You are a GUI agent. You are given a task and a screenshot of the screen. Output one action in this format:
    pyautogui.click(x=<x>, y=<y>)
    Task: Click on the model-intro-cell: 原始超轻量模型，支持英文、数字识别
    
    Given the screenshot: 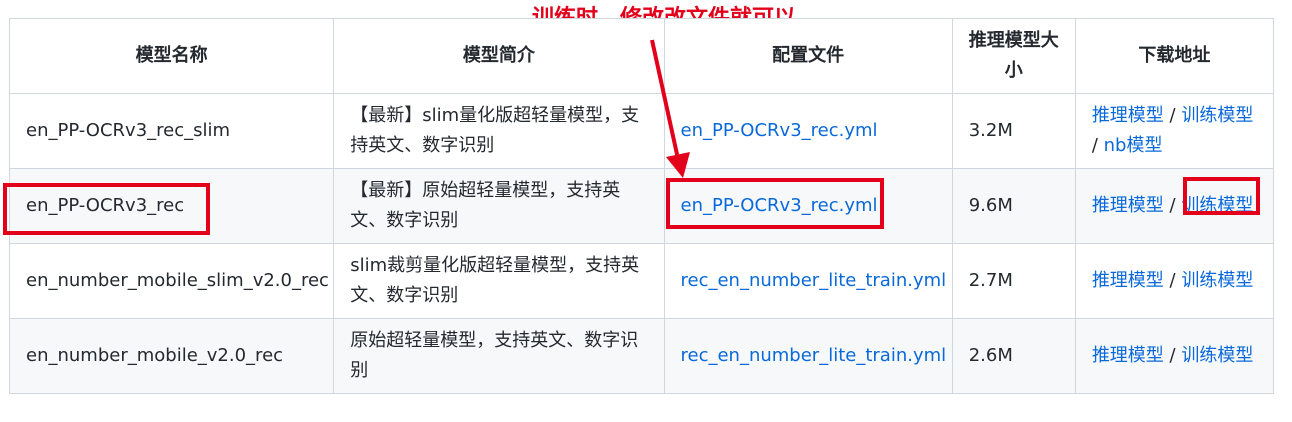 What is the action you would take?
    pyautogui.click(x=499, y=356)
    